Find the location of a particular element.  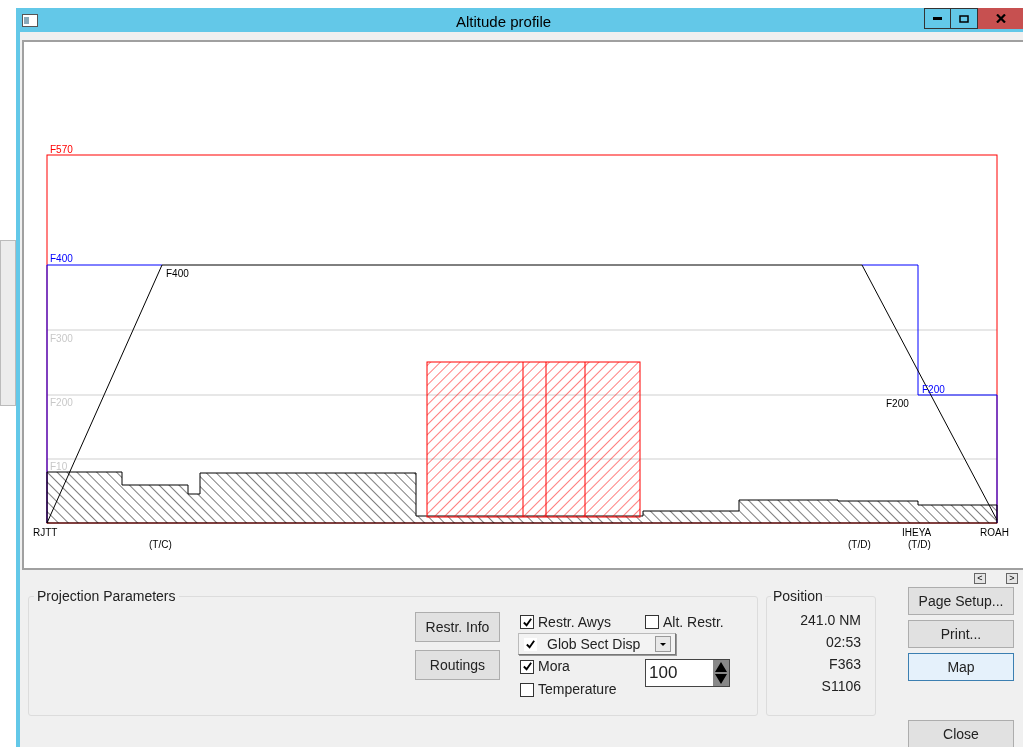

minimize-button is located at coordinates (937, 18).